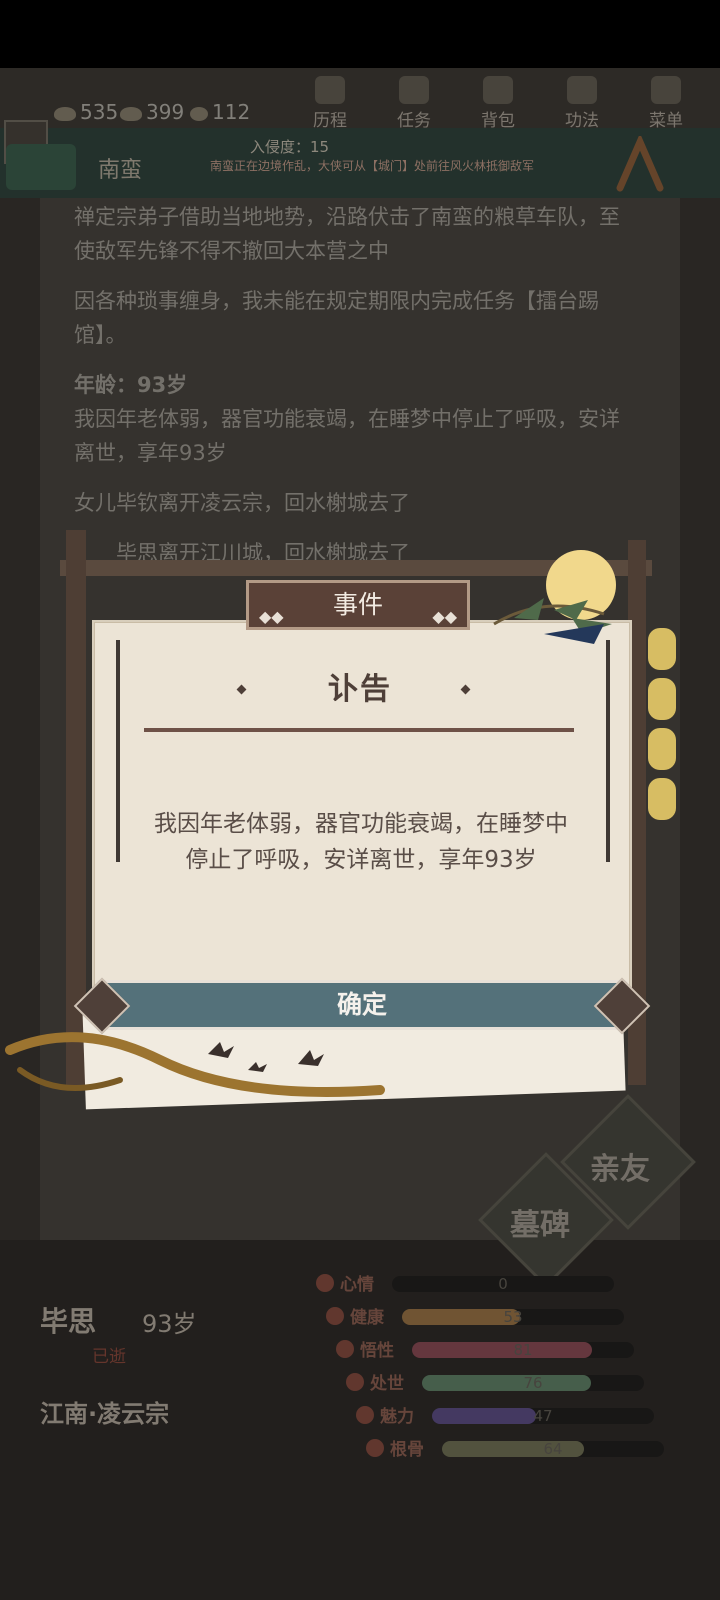  What do you see at coordinates (359, 730) in the screenshot?
I see `title-divider` at bounding box center [359, 730].